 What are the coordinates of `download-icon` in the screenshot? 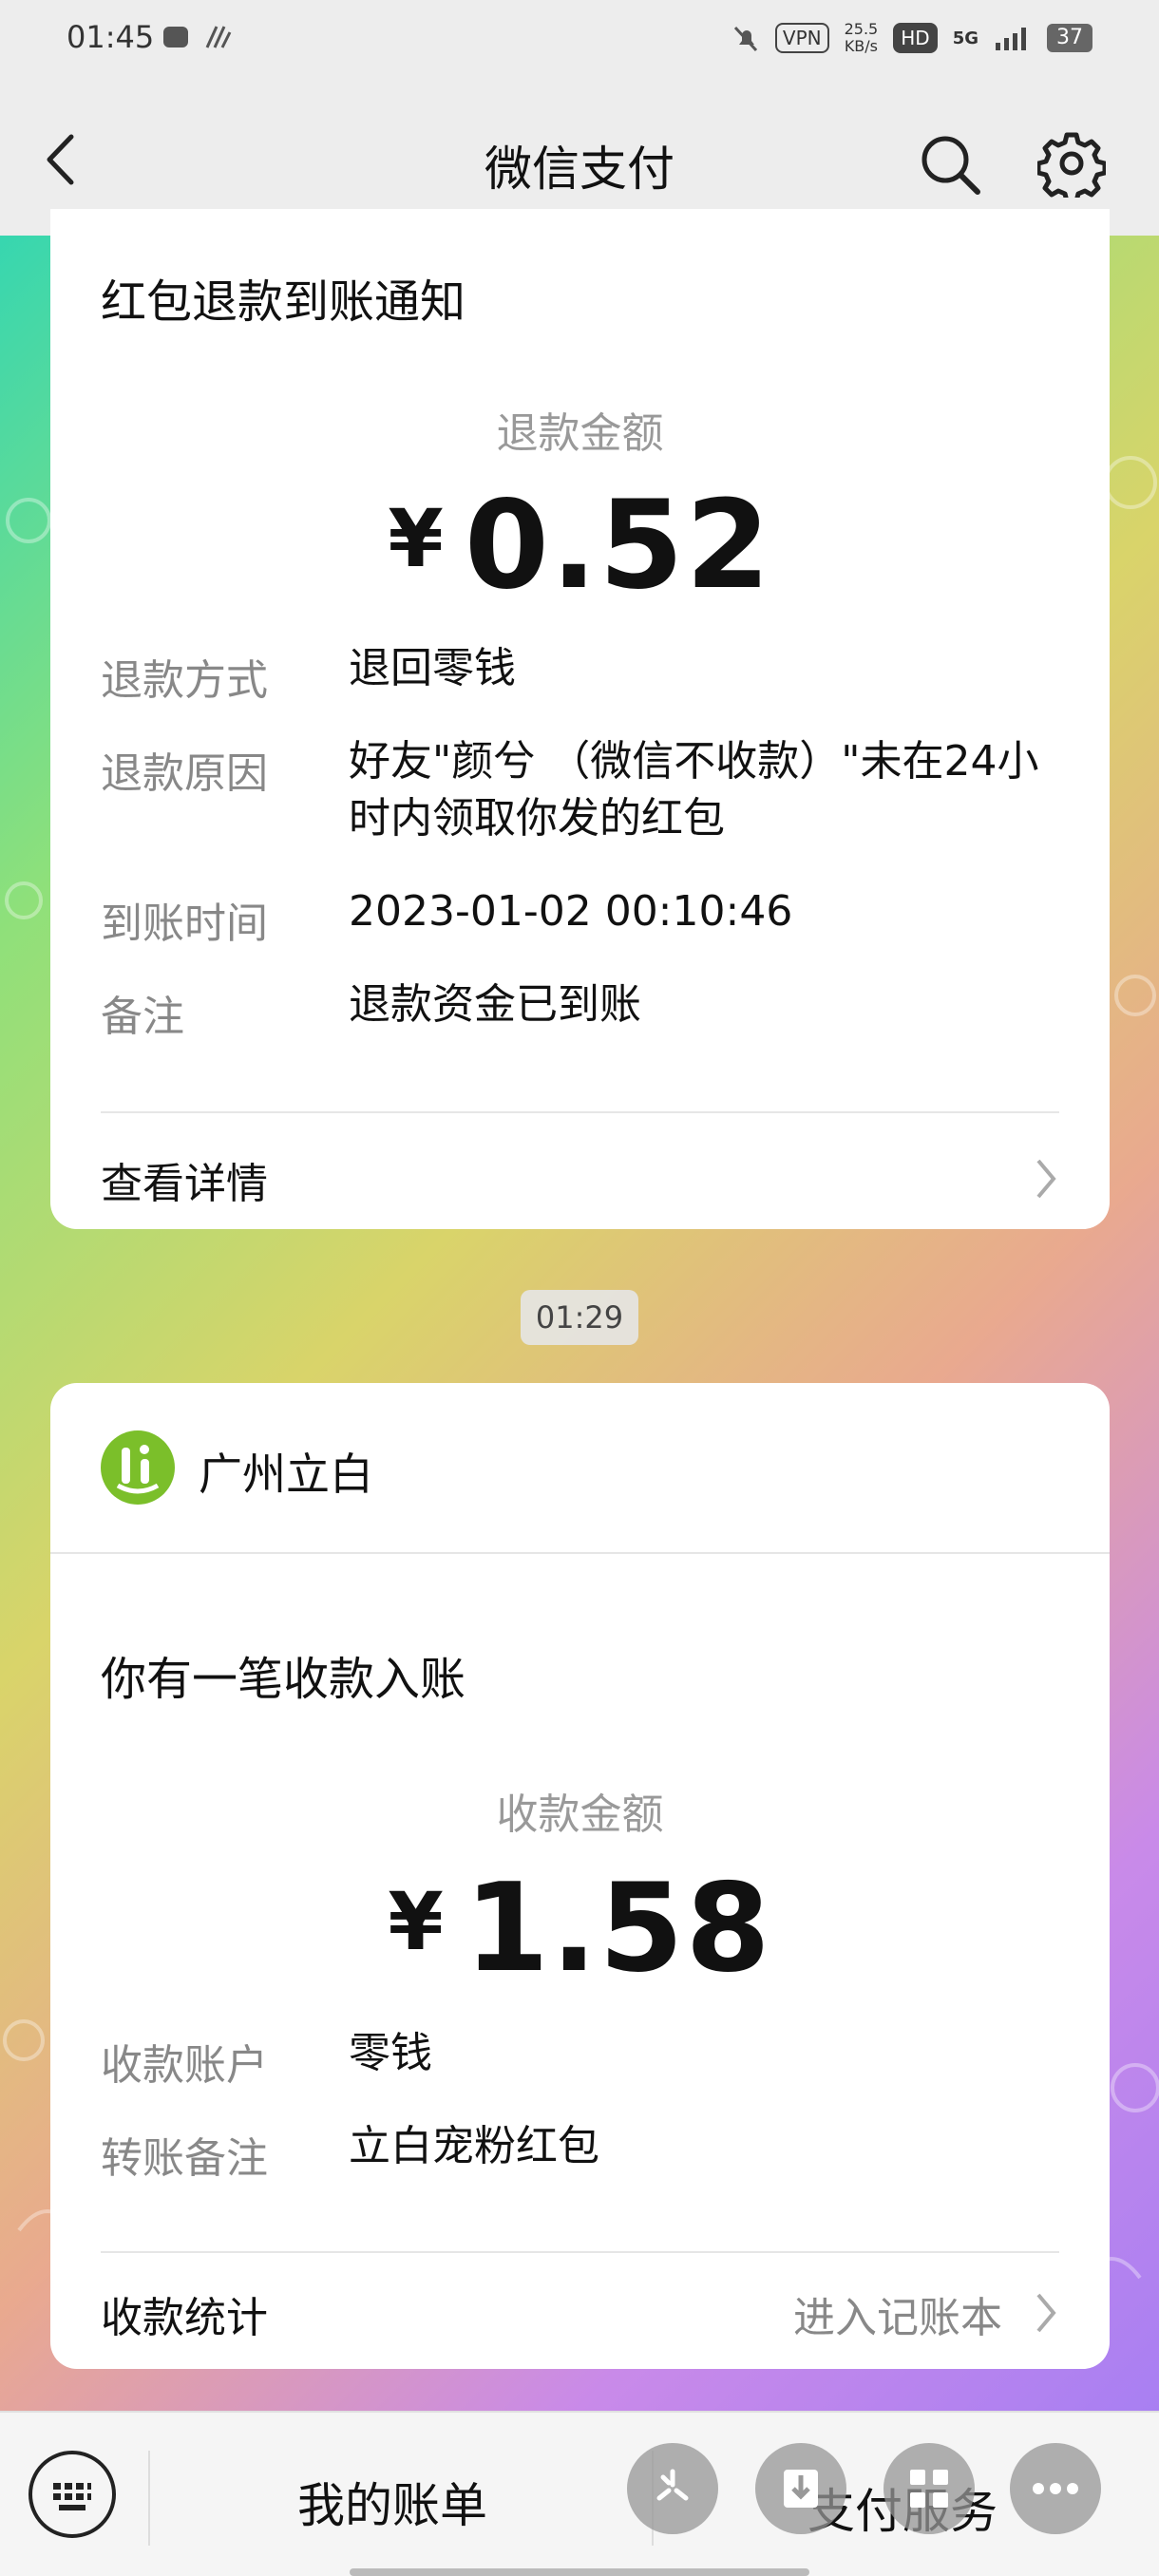 It's located at (801, 2489).